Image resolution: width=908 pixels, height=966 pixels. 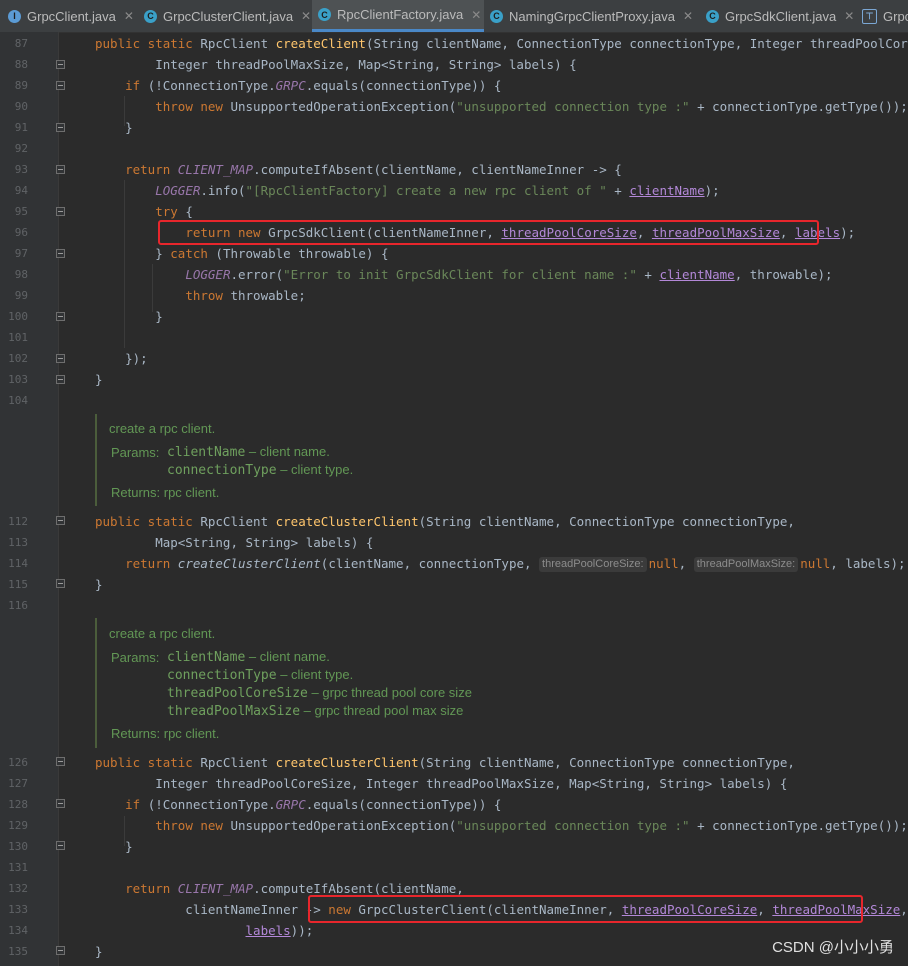 What do you see at coordinates (21, 64) in the screenshot?
I see `line-number: 88` at bounding box center [21, 64].